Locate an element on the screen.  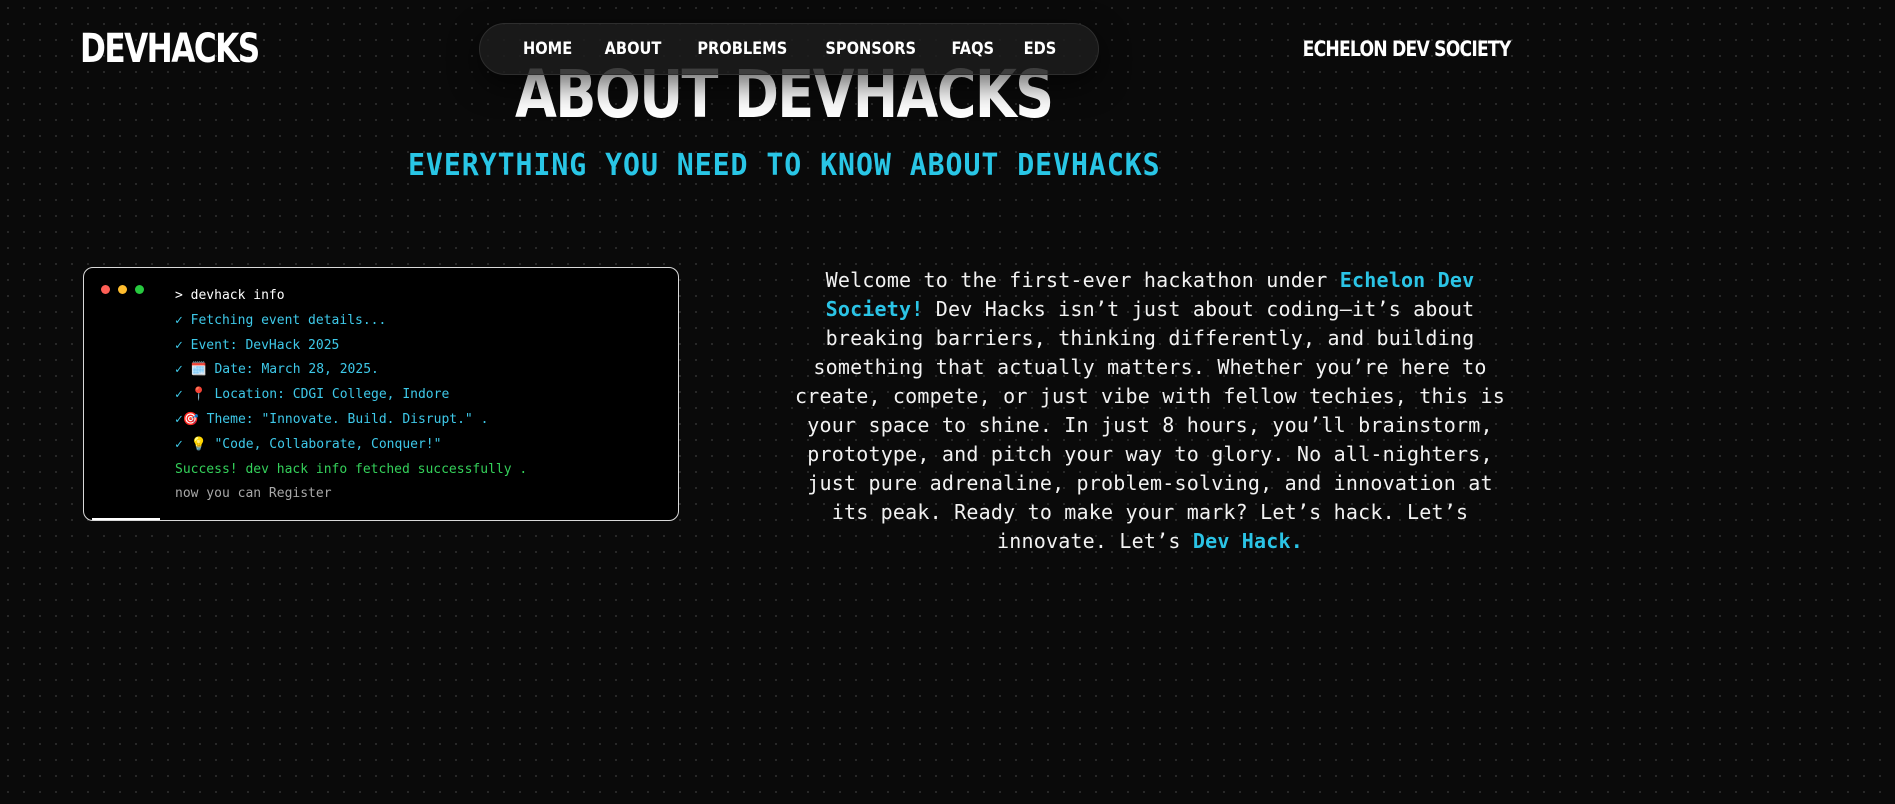
target-icon: 🎯 is located at coordinates (191, 419).